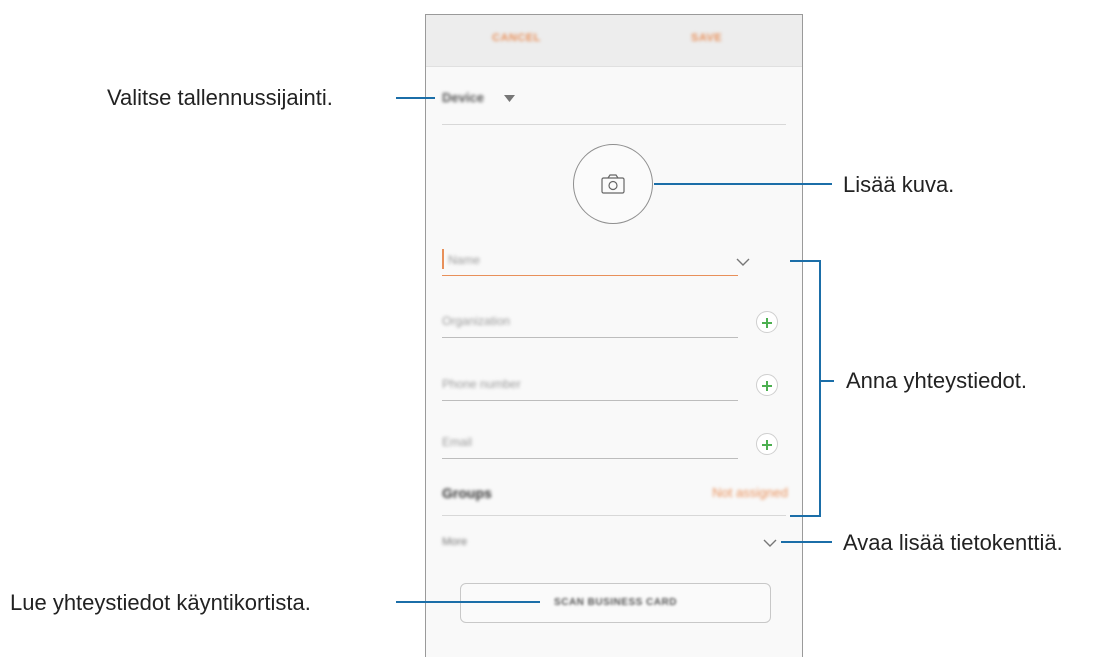 The height and width of the screenshot is (657, 1113). What do you see at coordinates (953, 542) in the screenshot?
I see `more-fields-callout: Avaa lisää tietokenttiä.` at bounding box center [953, 542].